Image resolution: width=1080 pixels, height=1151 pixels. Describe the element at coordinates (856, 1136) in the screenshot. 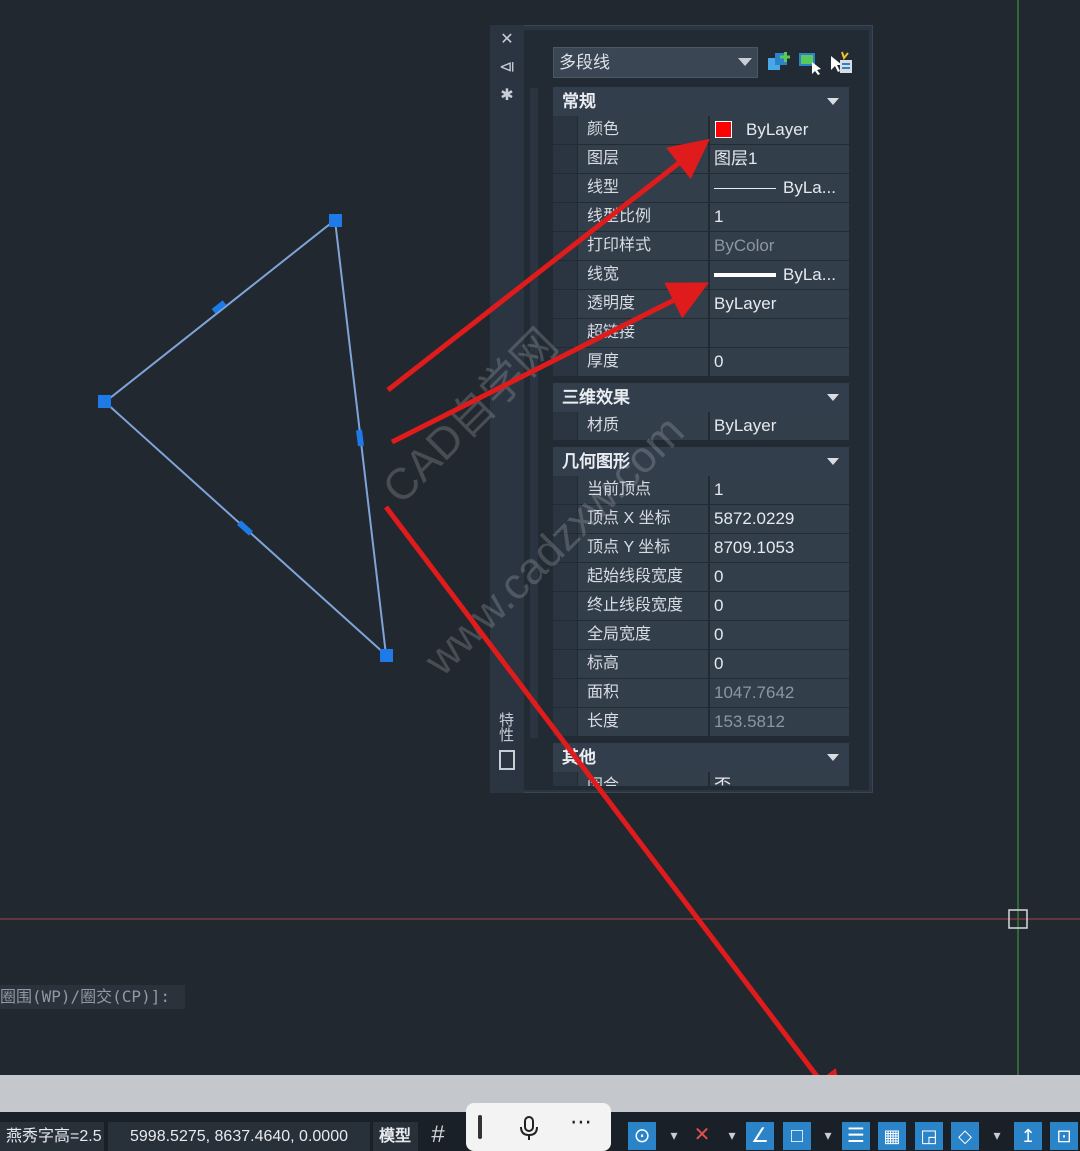

I see `lineweight-toggle-icon: ☰` at that location.